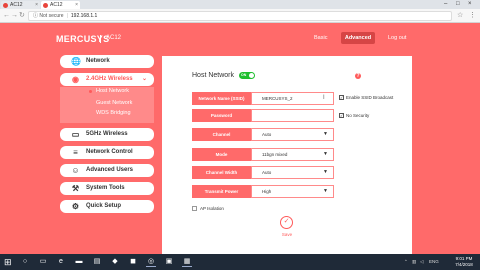 This screenshot has width=480, height=270. I want to click on chrome-icon: ◎, so click(151, 262).